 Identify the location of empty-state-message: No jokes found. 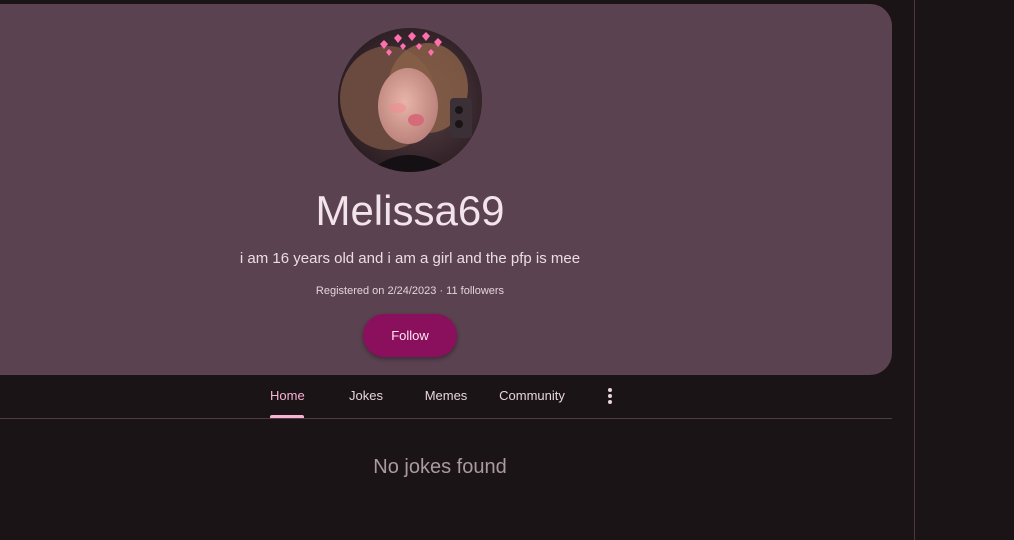
(440, 467).